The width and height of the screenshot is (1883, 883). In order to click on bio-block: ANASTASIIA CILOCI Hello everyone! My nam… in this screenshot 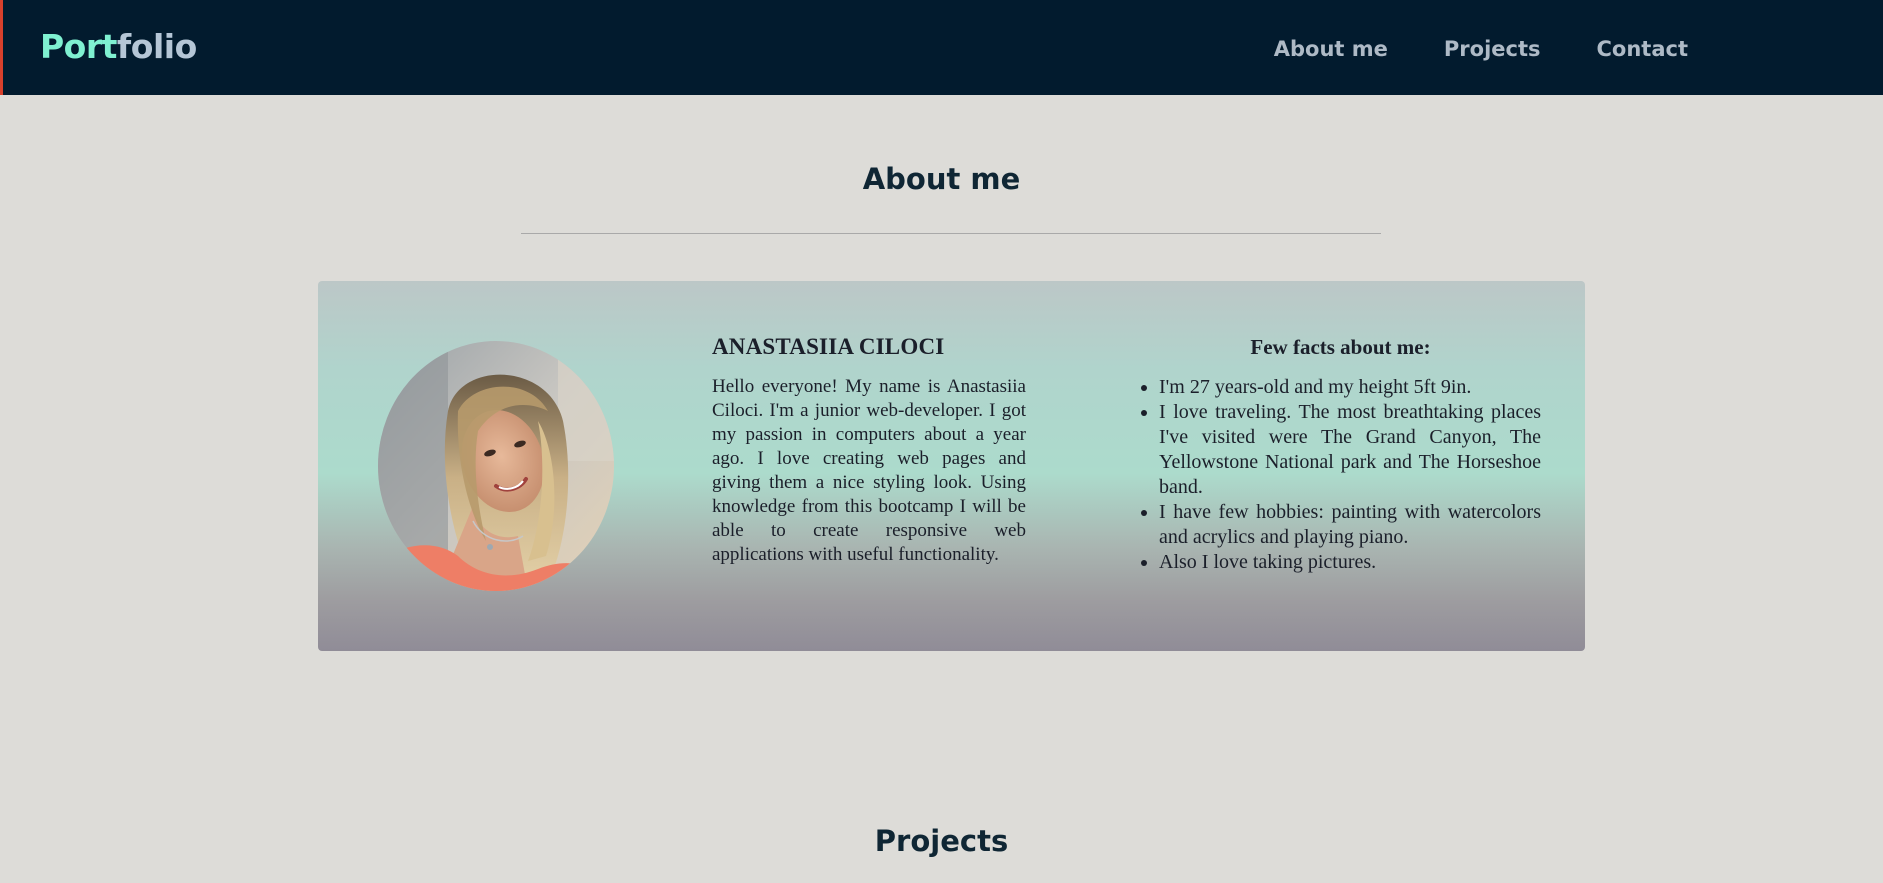, I will do `click(869, 450)`.